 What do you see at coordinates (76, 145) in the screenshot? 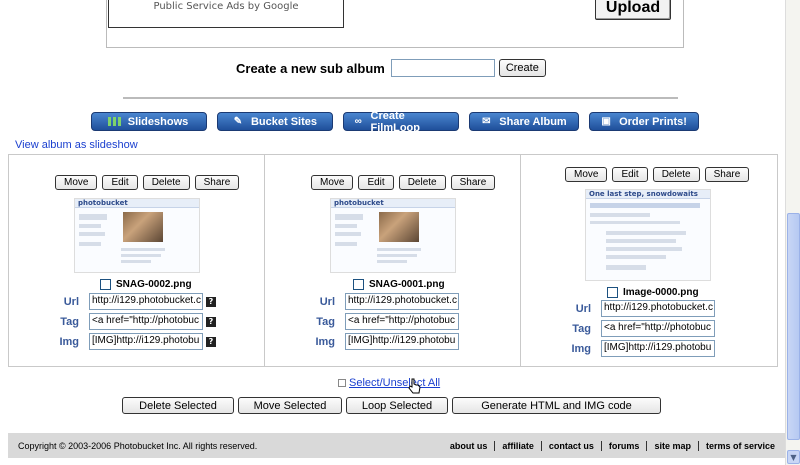
I see `view-album-slideshow-link: View album as slideshow` at bounding box center [76, 145].